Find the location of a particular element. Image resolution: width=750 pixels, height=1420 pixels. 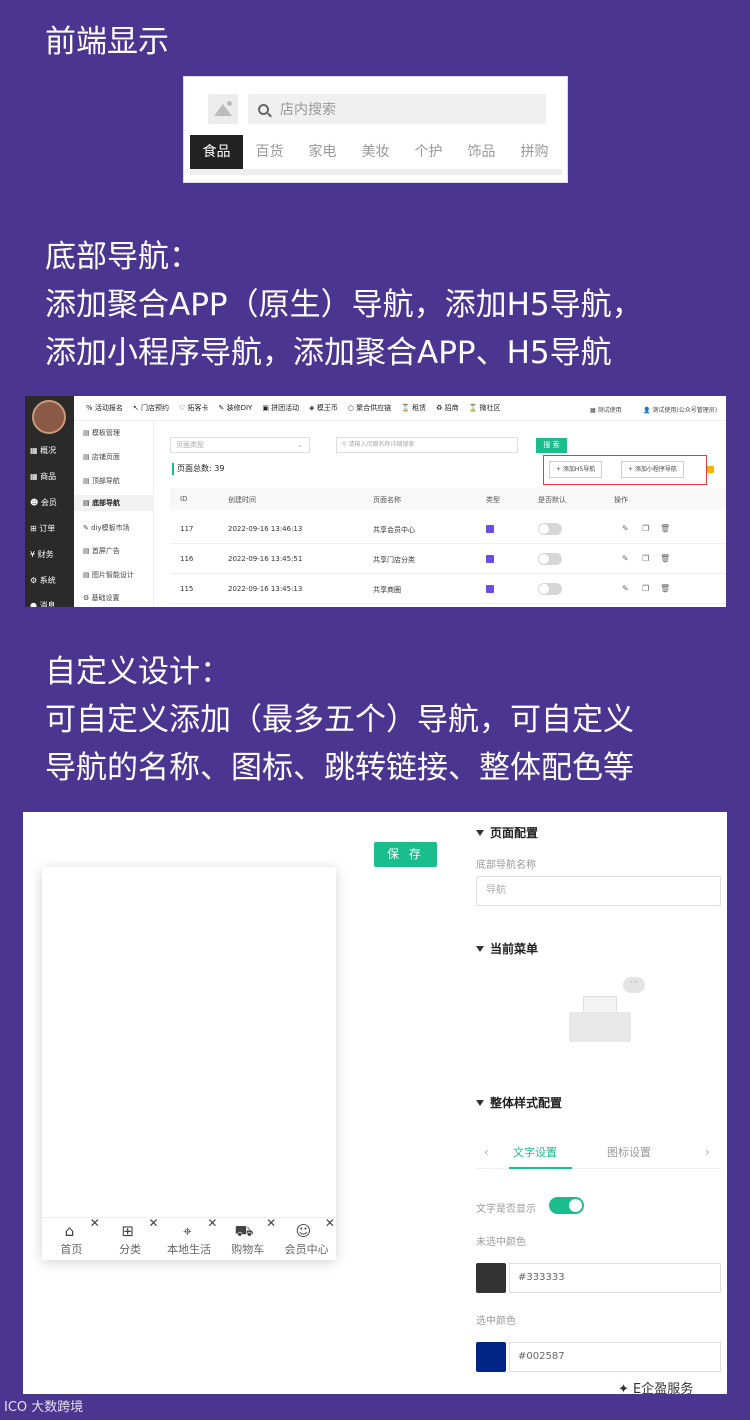

category-tab: 美妆 is located at coordinates (375, 152).